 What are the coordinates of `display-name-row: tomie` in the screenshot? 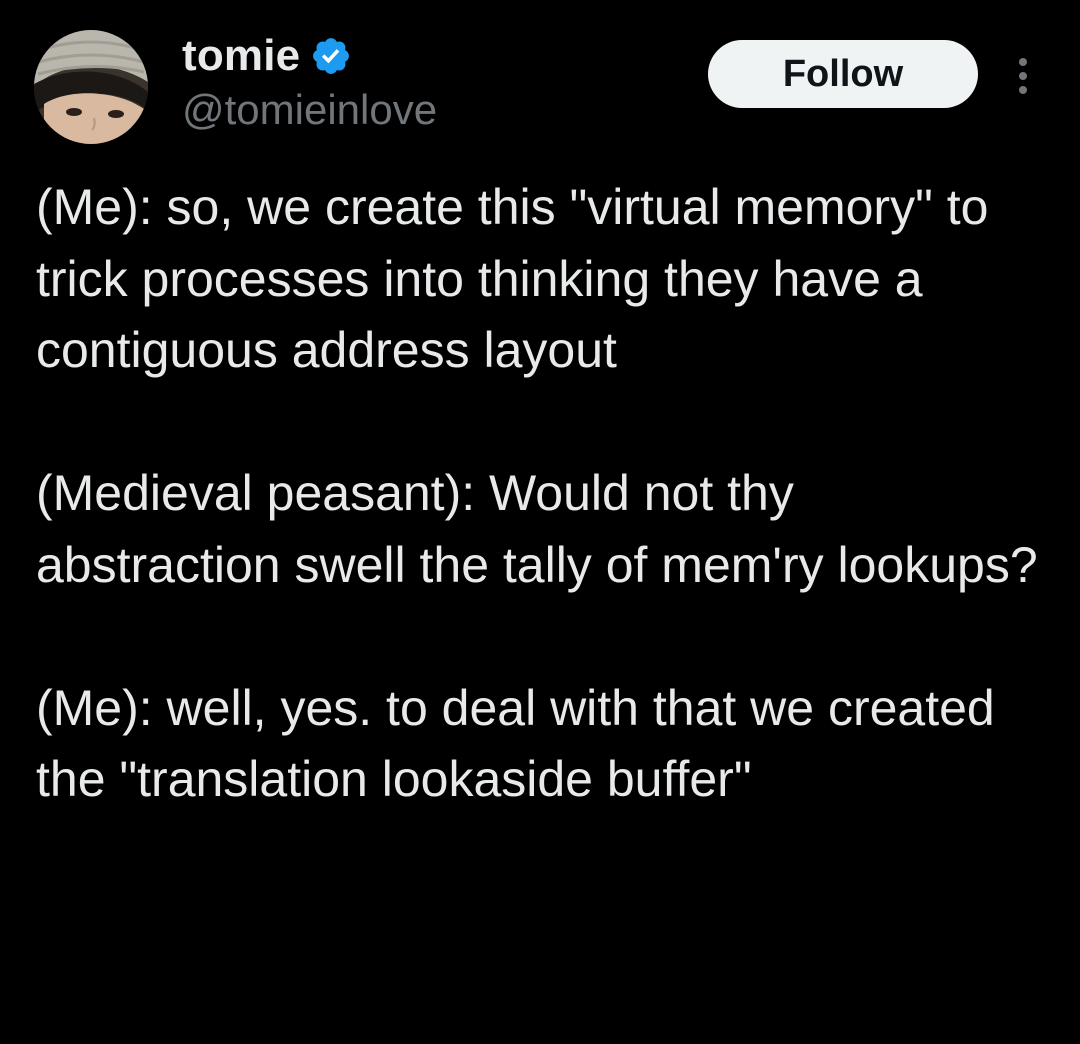 It's located at (267, 56).